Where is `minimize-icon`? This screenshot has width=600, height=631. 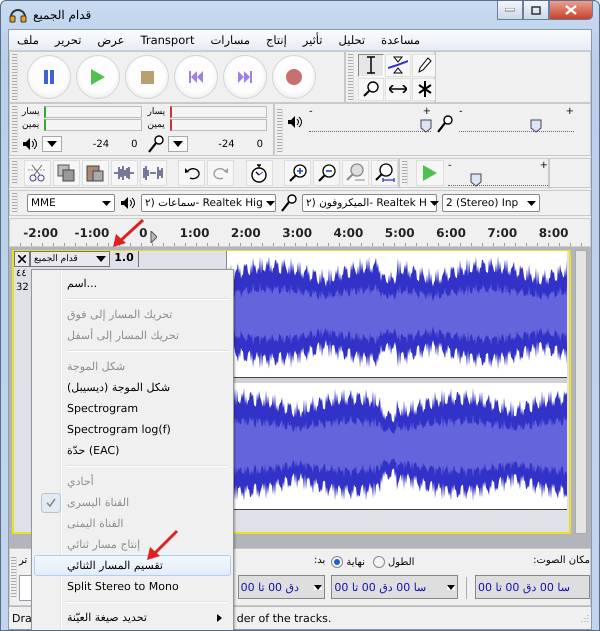 minimize-icon is located at coordinates (510, 10).